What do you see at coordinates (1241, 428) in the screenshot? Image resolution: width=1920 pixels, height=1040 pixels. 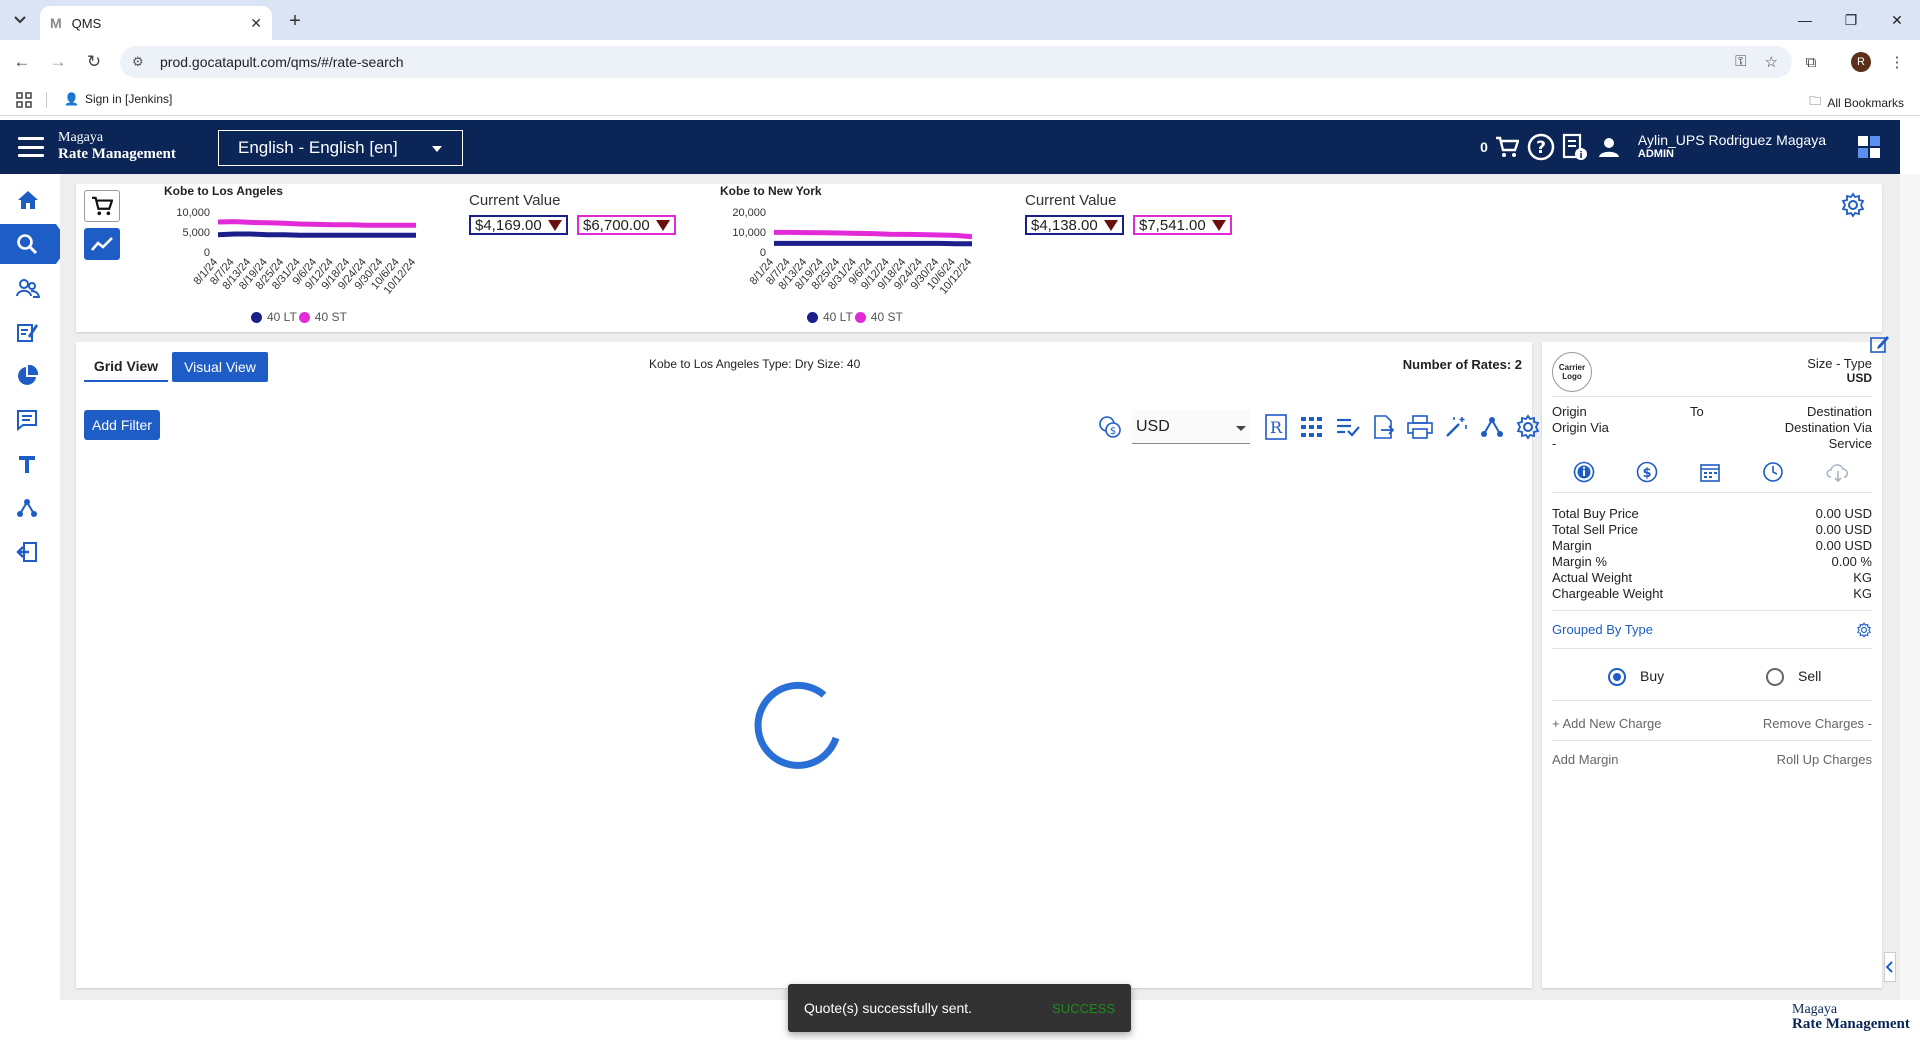 I see `chevron-down-icon` at bounding box center [1241, 428].